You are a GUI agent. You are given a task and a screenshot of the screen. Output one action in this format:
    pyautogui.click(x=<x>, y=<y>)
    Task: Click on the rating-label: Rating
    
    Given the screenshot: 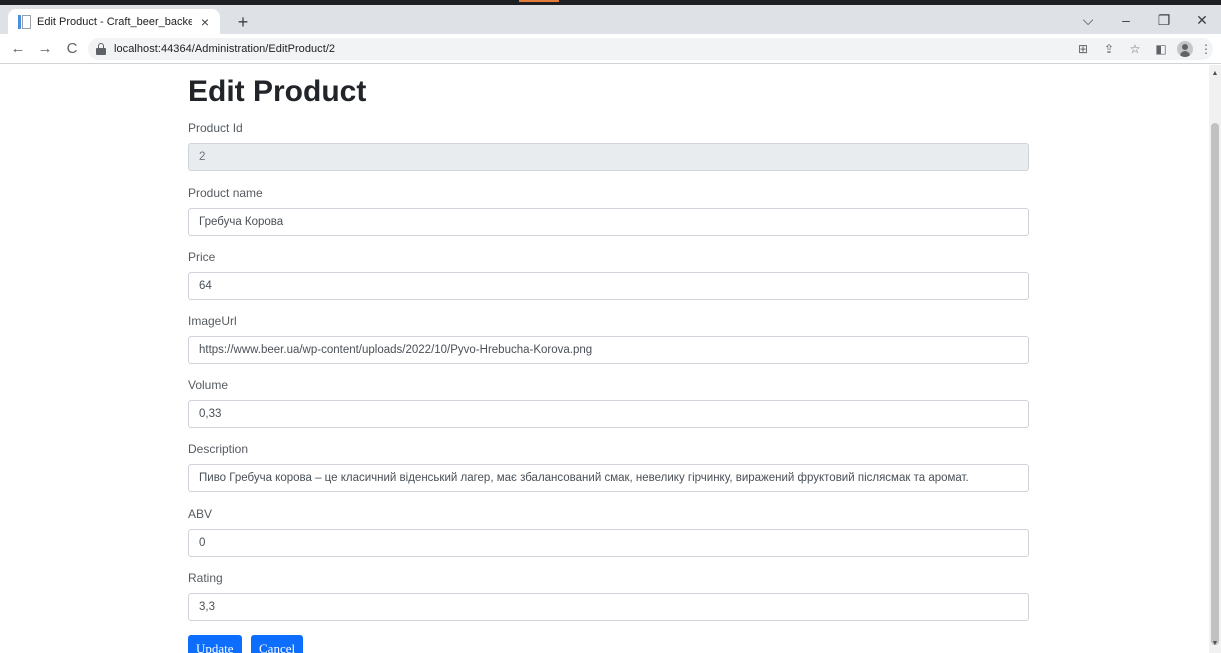 What is the action you would take?
    pyautogui.click(x=205, y=578)
    